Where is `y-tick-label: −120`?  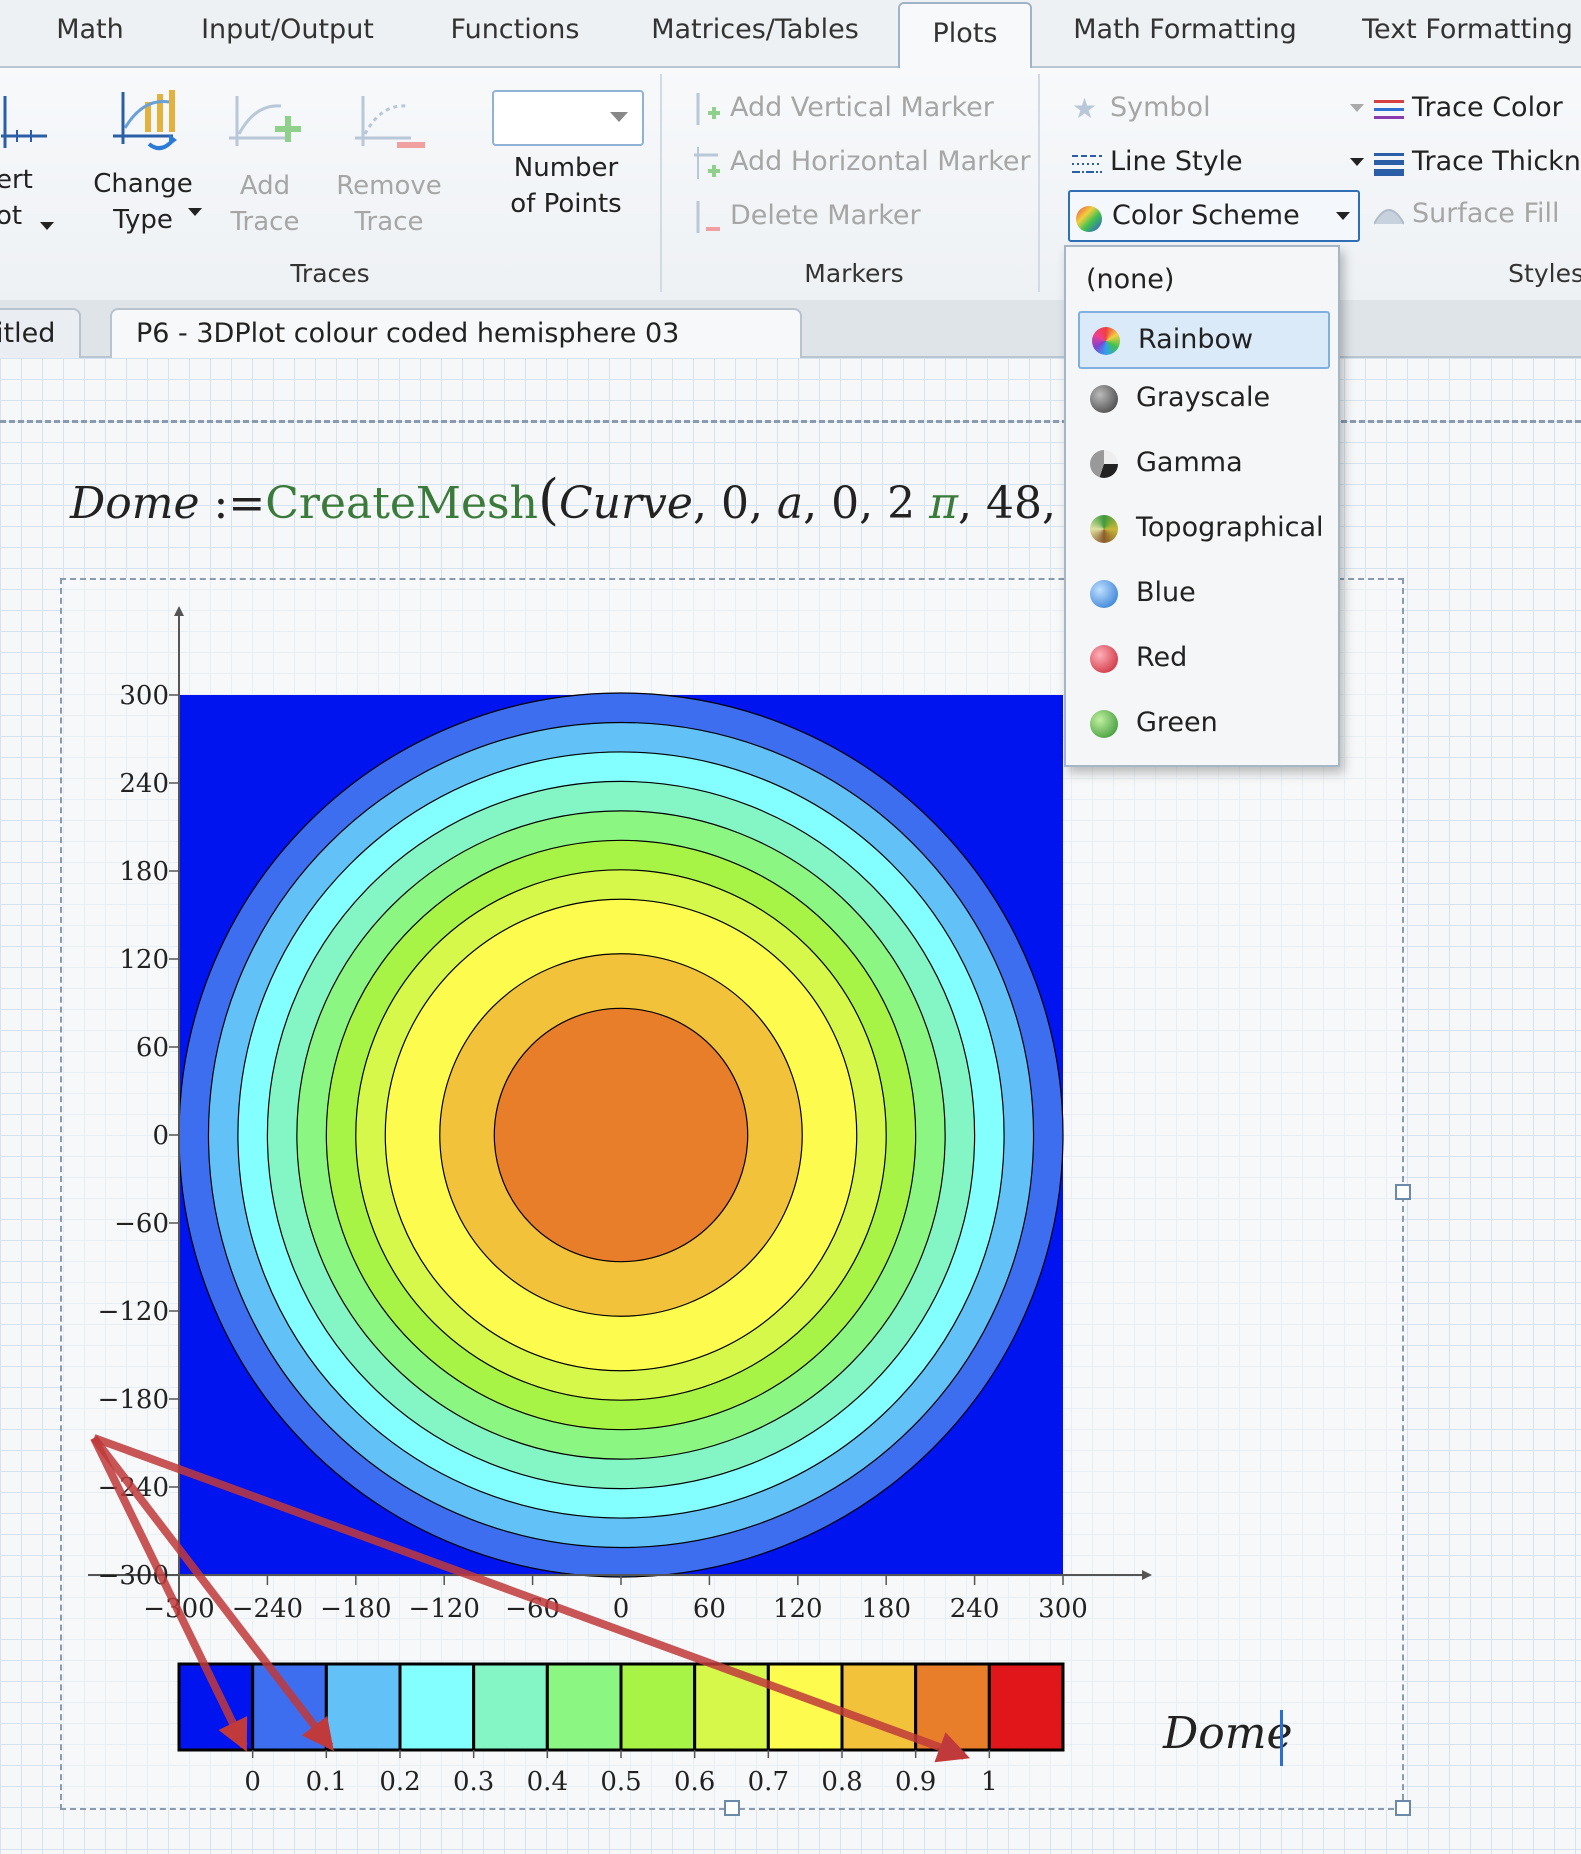 y-tick-label: −120 is located at coordinates (133, 1312).